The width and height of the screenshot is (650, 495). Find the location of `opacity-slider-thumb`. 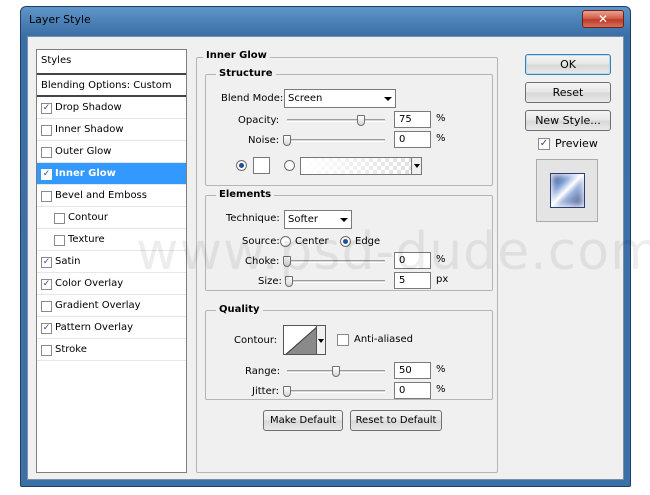

opacity-slider-thumb is located at coordinates (360, 120).